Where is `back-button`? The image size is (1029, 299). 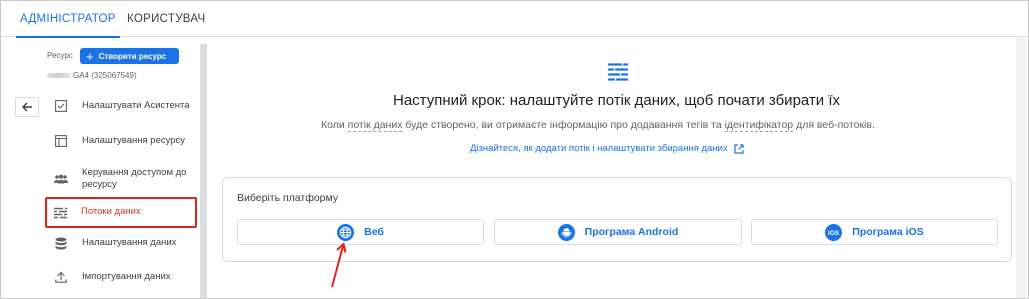 back-button is located at coordinates (27, 107).